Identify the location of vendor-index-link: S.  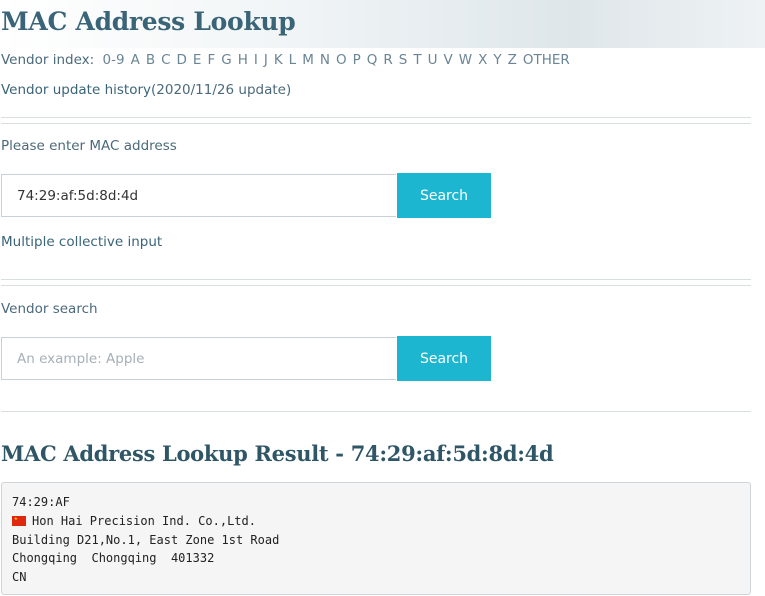
(403, 60).